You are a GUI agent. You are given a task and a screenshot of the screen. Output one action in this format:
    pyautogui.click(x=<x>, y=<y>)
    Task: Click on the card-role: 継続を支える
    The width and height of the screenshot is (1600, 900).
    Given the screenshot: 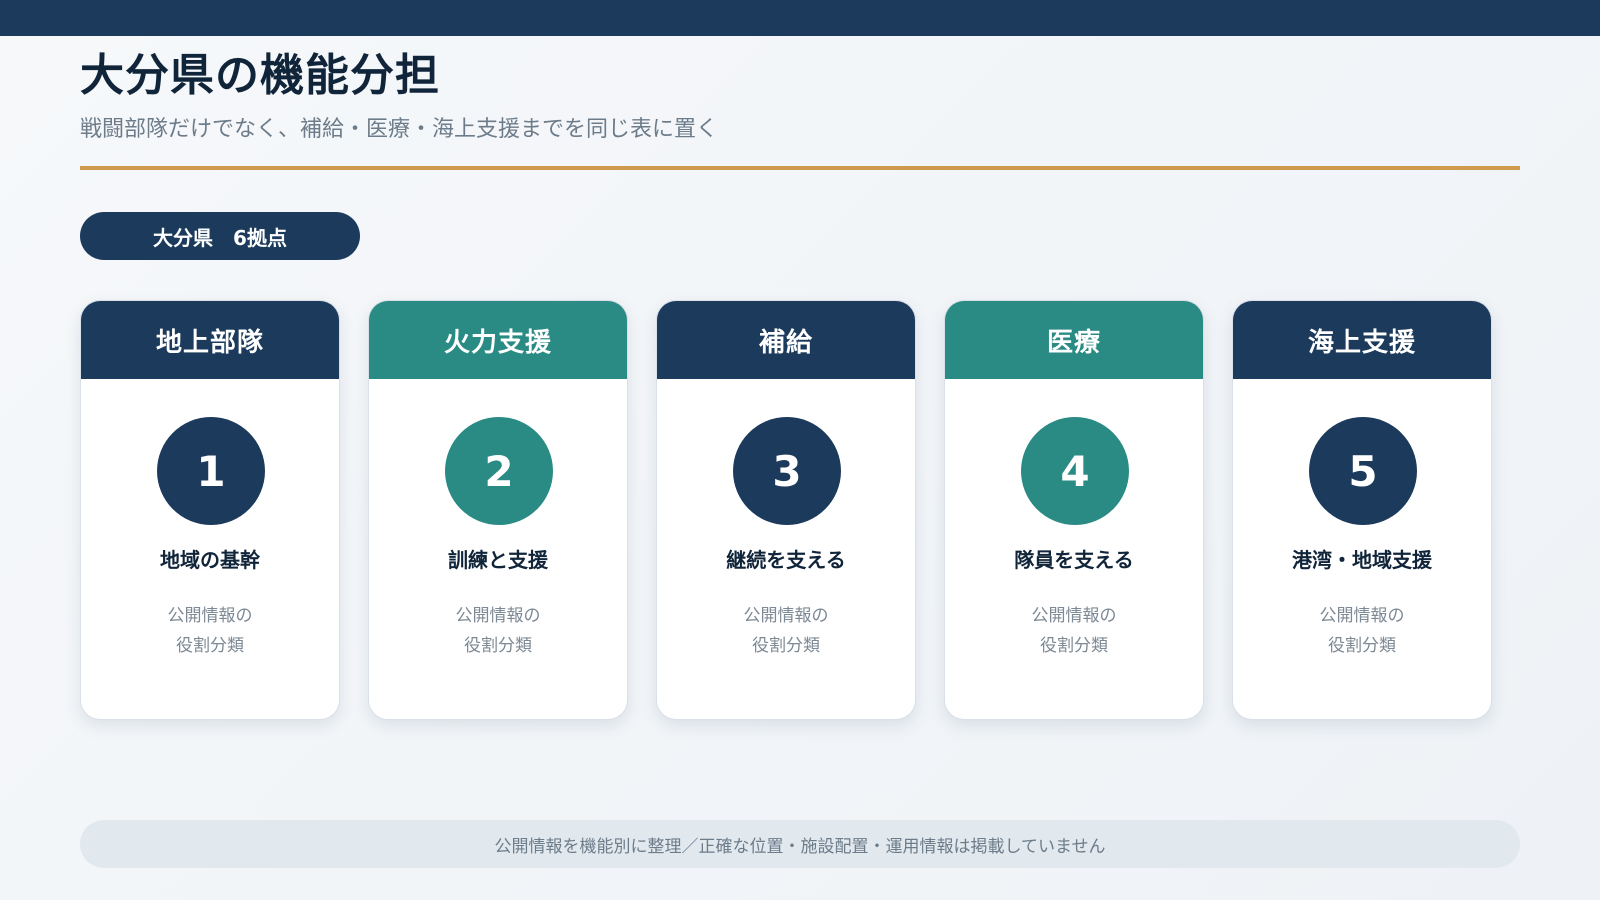 What is the action you would take?
    pyautogui.click(x=786, y=560)
    